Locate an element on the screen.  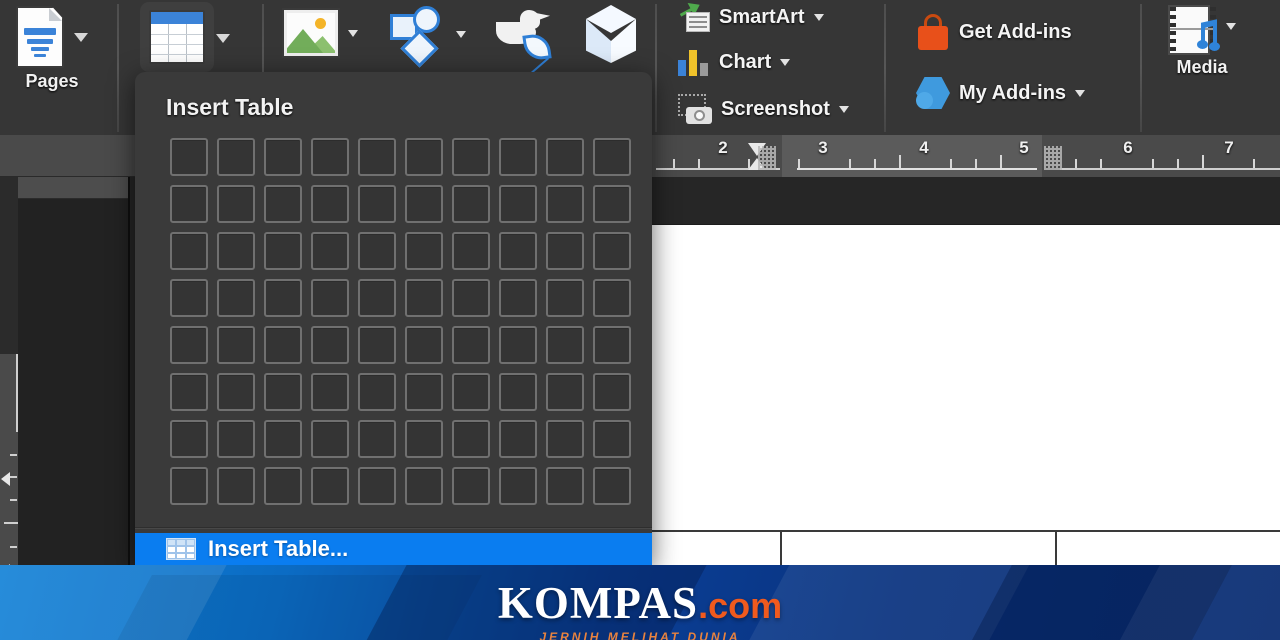
ribbon-button-pictures is located at coordinates (320, 33).